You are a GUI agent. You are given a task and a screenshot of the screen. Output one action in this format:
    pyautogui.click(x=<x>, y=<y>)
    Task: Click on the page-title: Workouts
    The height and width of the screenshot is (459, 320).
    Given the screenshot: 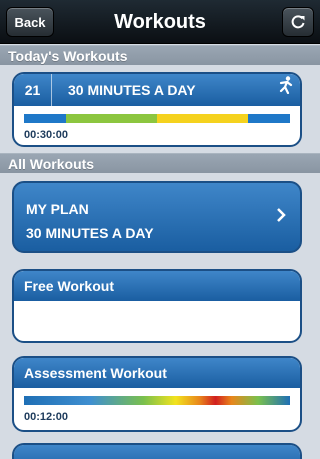 What is the action you would take?
    pyautogui.click(x=160, y=22)
    